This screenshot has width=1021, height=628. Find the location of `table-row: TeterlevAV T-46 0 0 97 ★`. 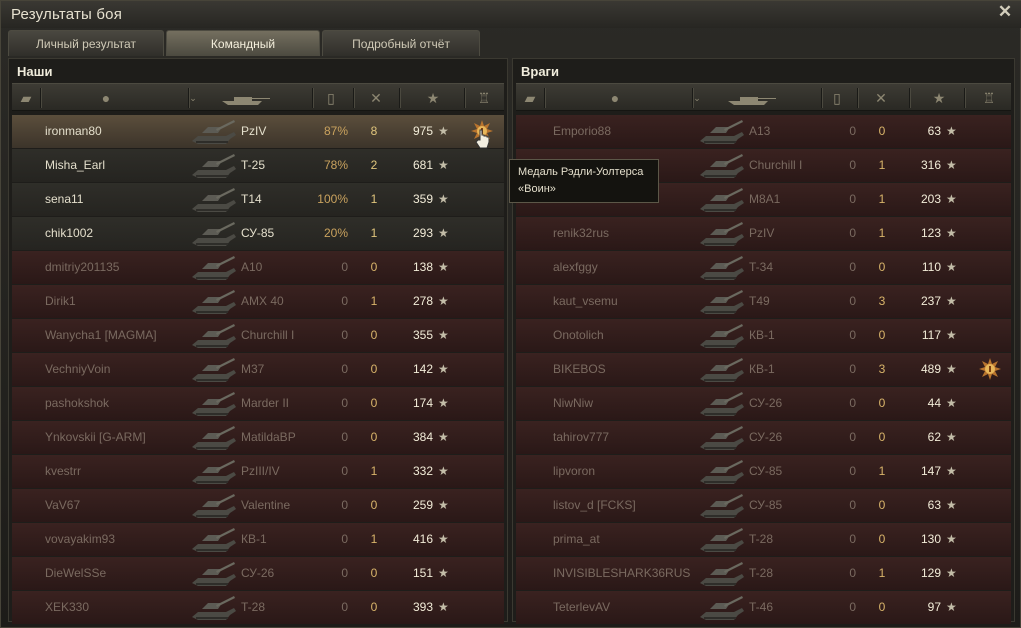

table-row: TeterlevAV T-46 0 0 97 ★ is located at coordinates (763, 607).